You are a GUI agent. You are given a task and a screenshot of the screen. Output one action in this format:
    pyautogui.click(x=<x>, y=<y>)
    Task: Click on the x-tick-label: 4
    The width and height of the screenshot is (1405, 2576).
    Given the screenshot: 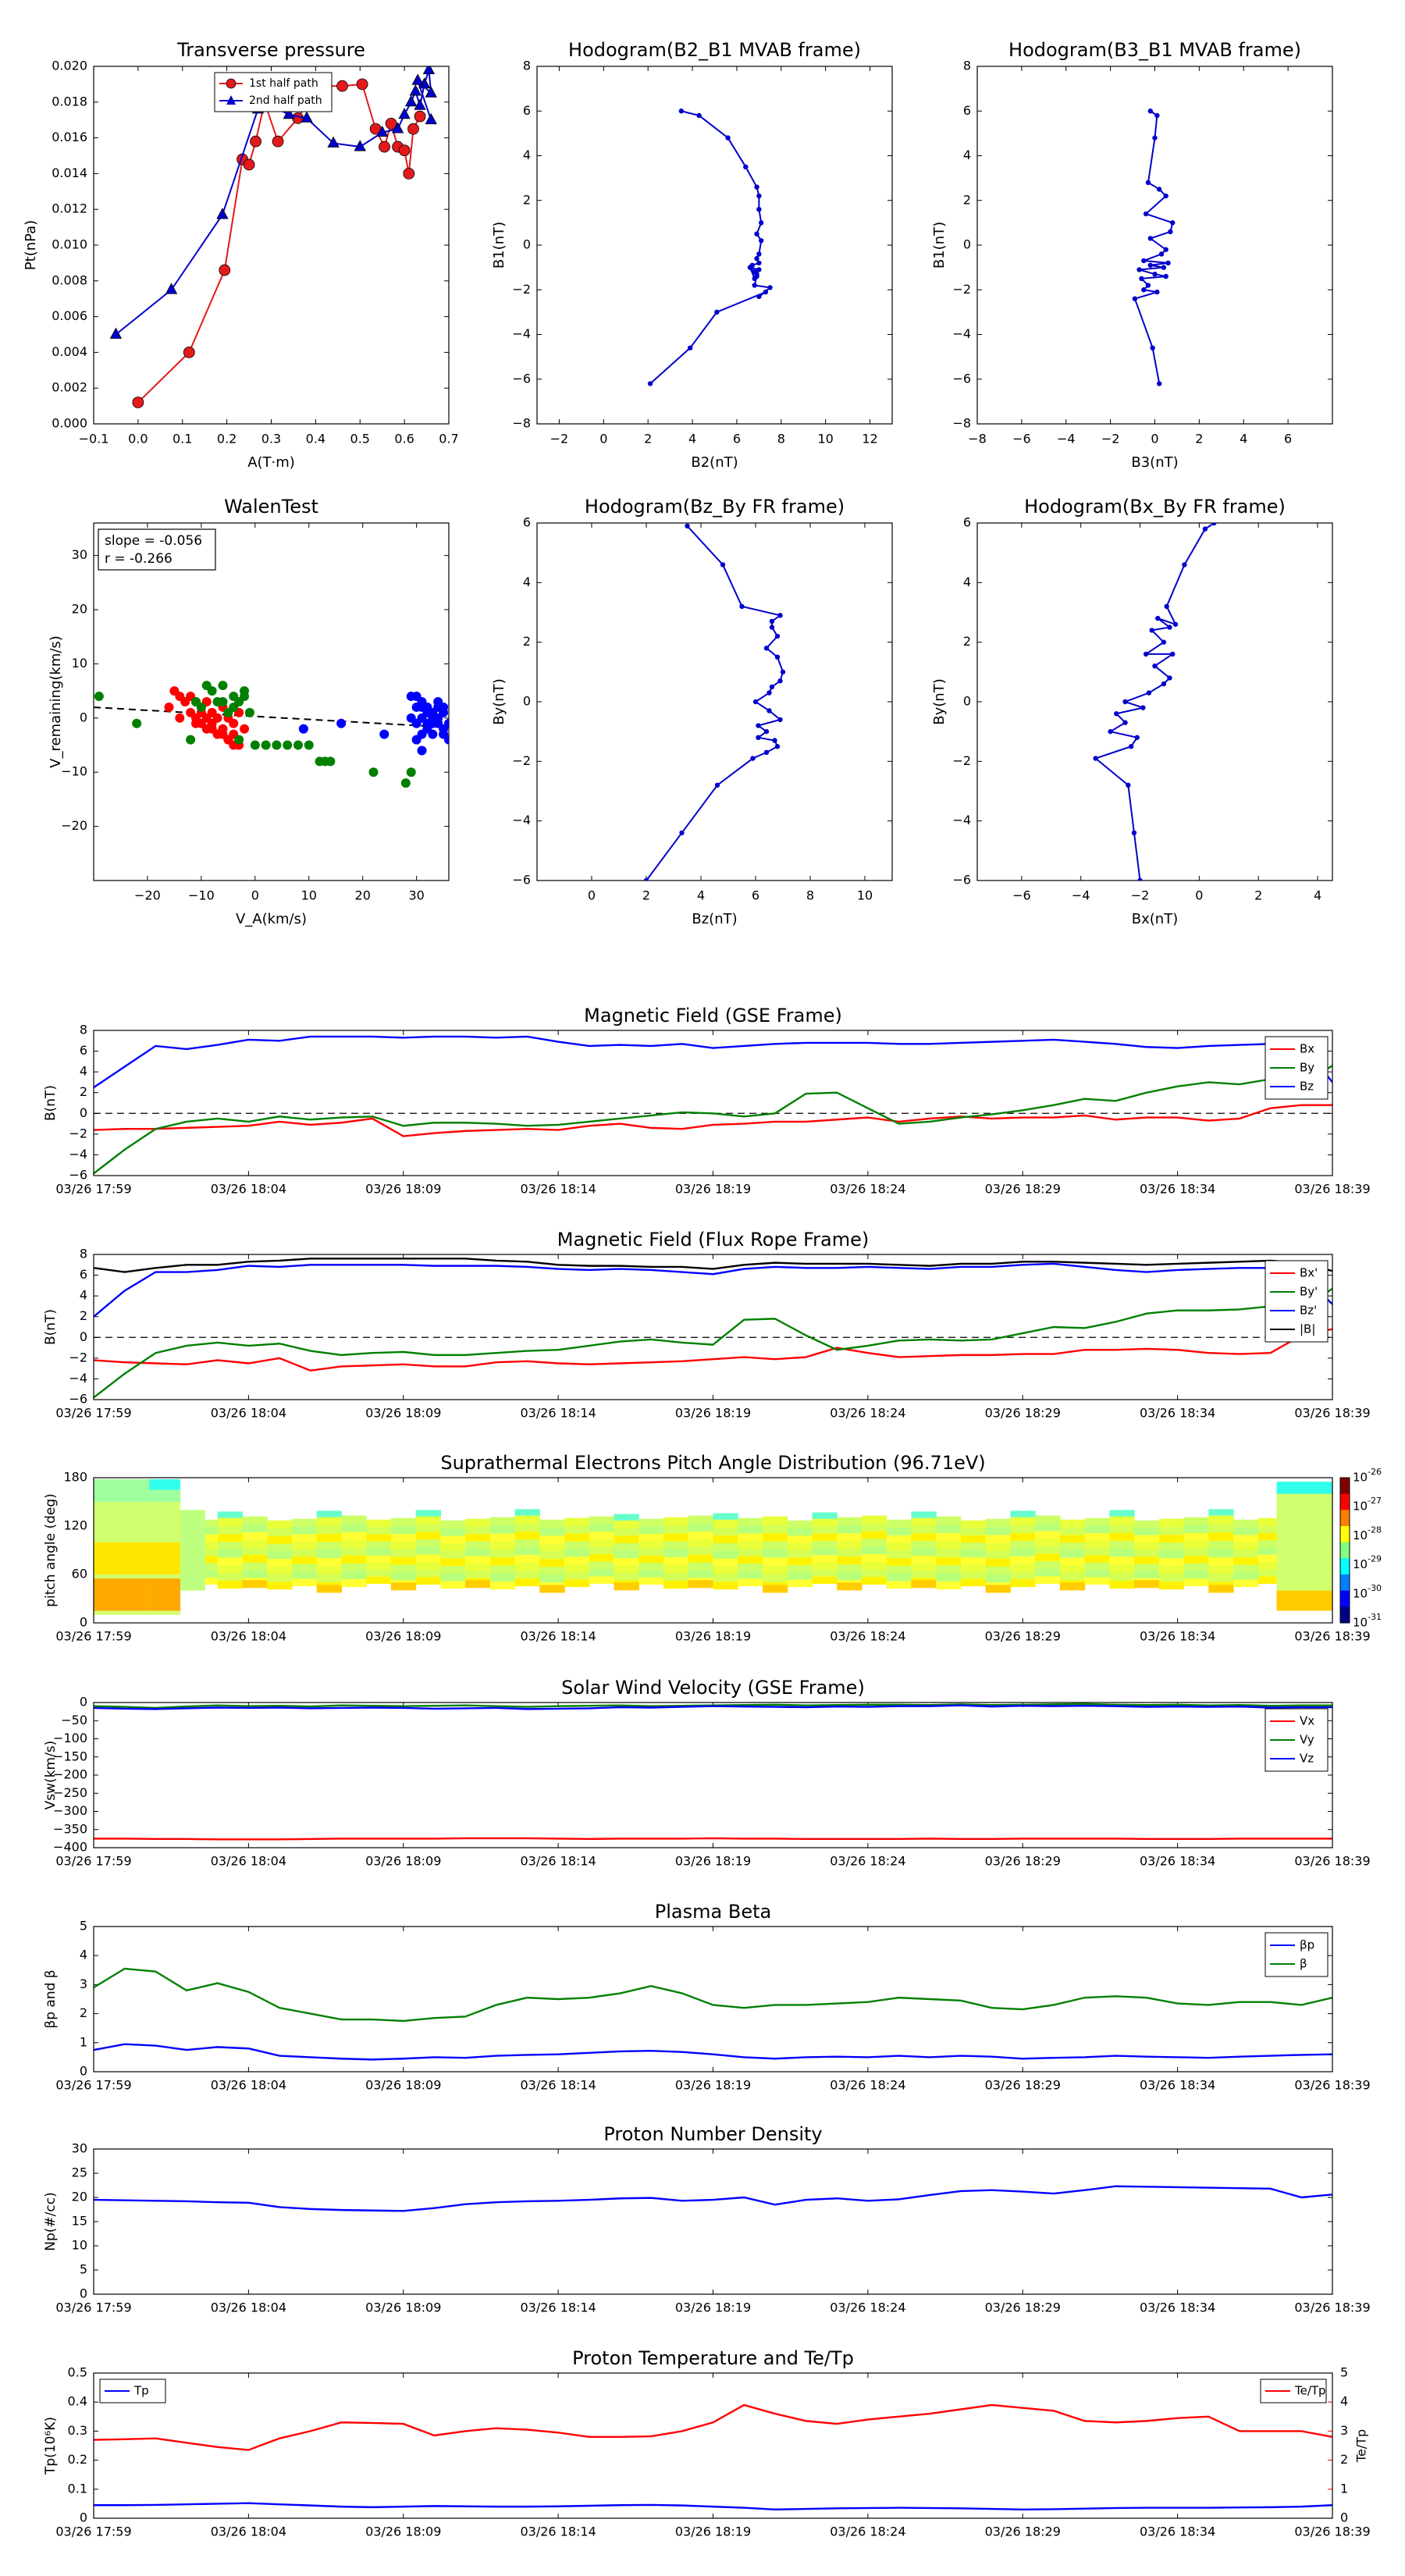 What is the action you would take?
    pyautogui.click(x=701, y=895)
    